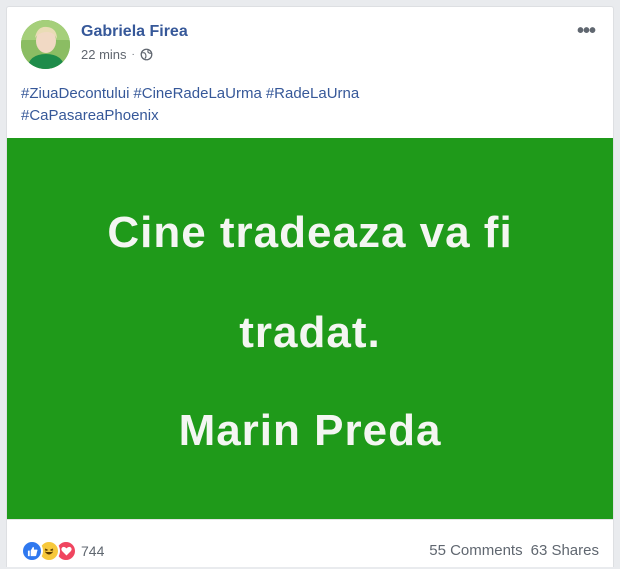 The width and height of the screenshot is (620, 569). What do you see at coordinates (104, 54) in the screenshot?
I see `post-time: 22 mins` at bounding box center [104, 54].